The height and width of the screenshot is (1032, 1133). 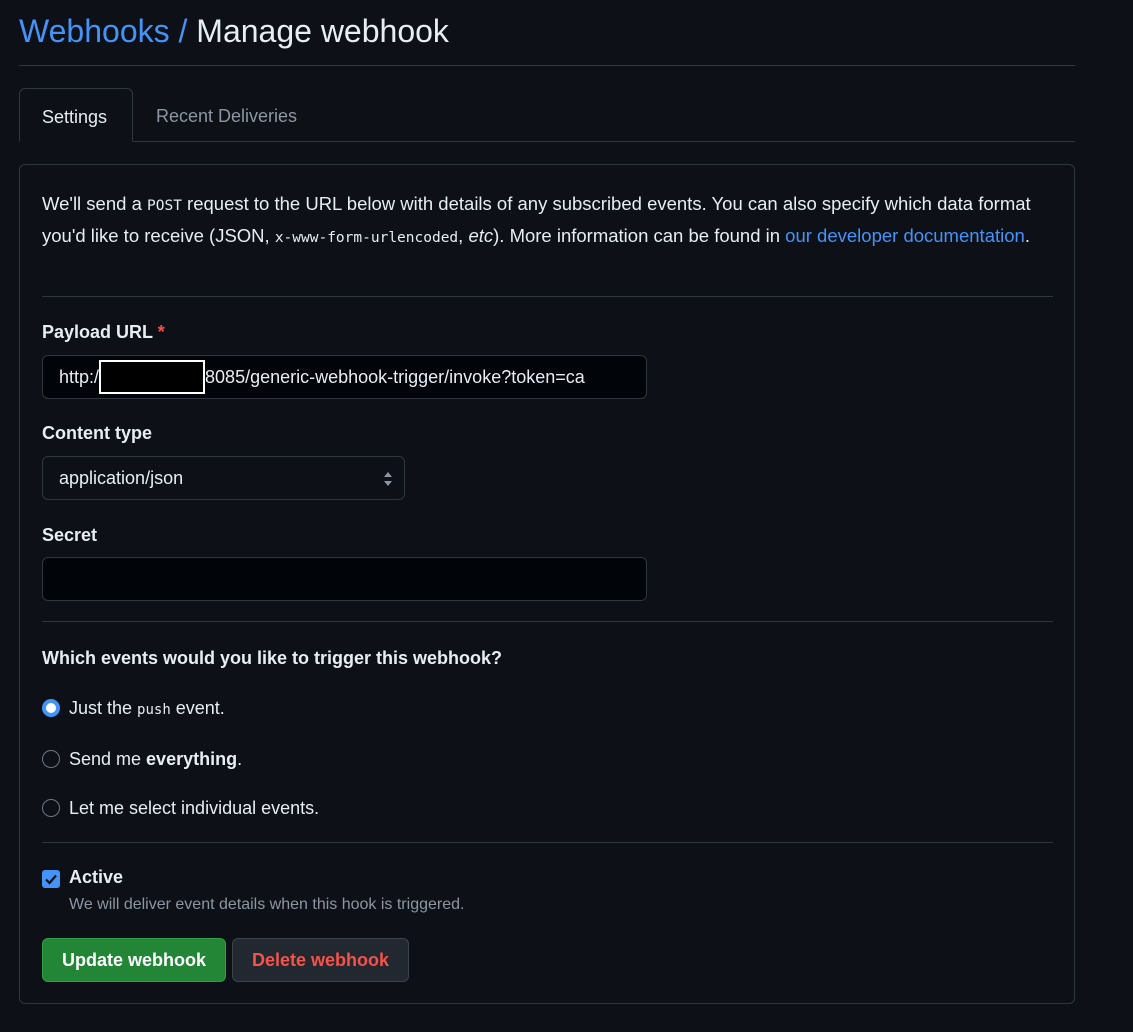 I want to click on intro-etc: etc, so click(x=481, y=235).